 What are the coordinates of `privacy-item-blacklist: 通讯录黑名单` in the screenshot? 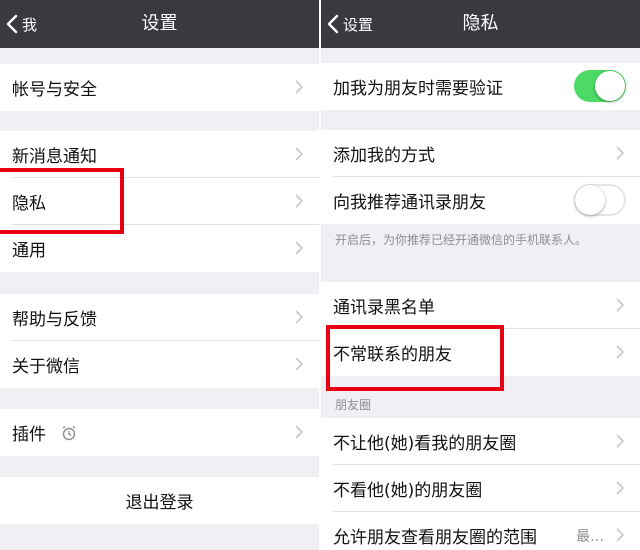 It's located at (480, 305).